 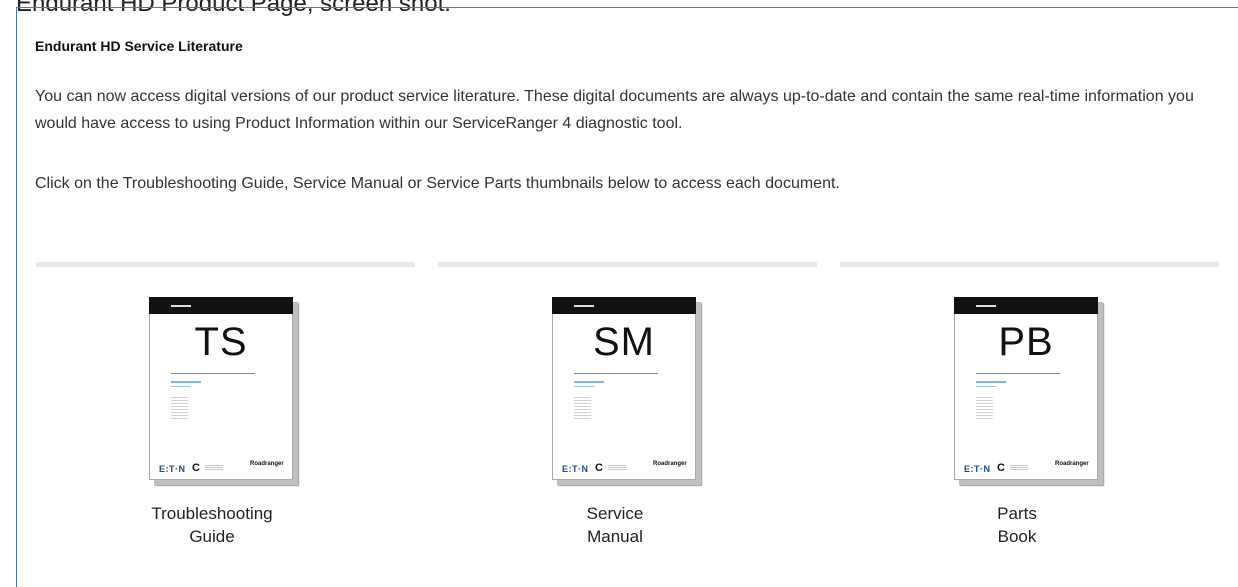 What do you see at coordinates (1026, 388) in the screenshot?
I see `document-thumbnail: PB E:T·N C Roadranger` at bounding box center [1026, 388].